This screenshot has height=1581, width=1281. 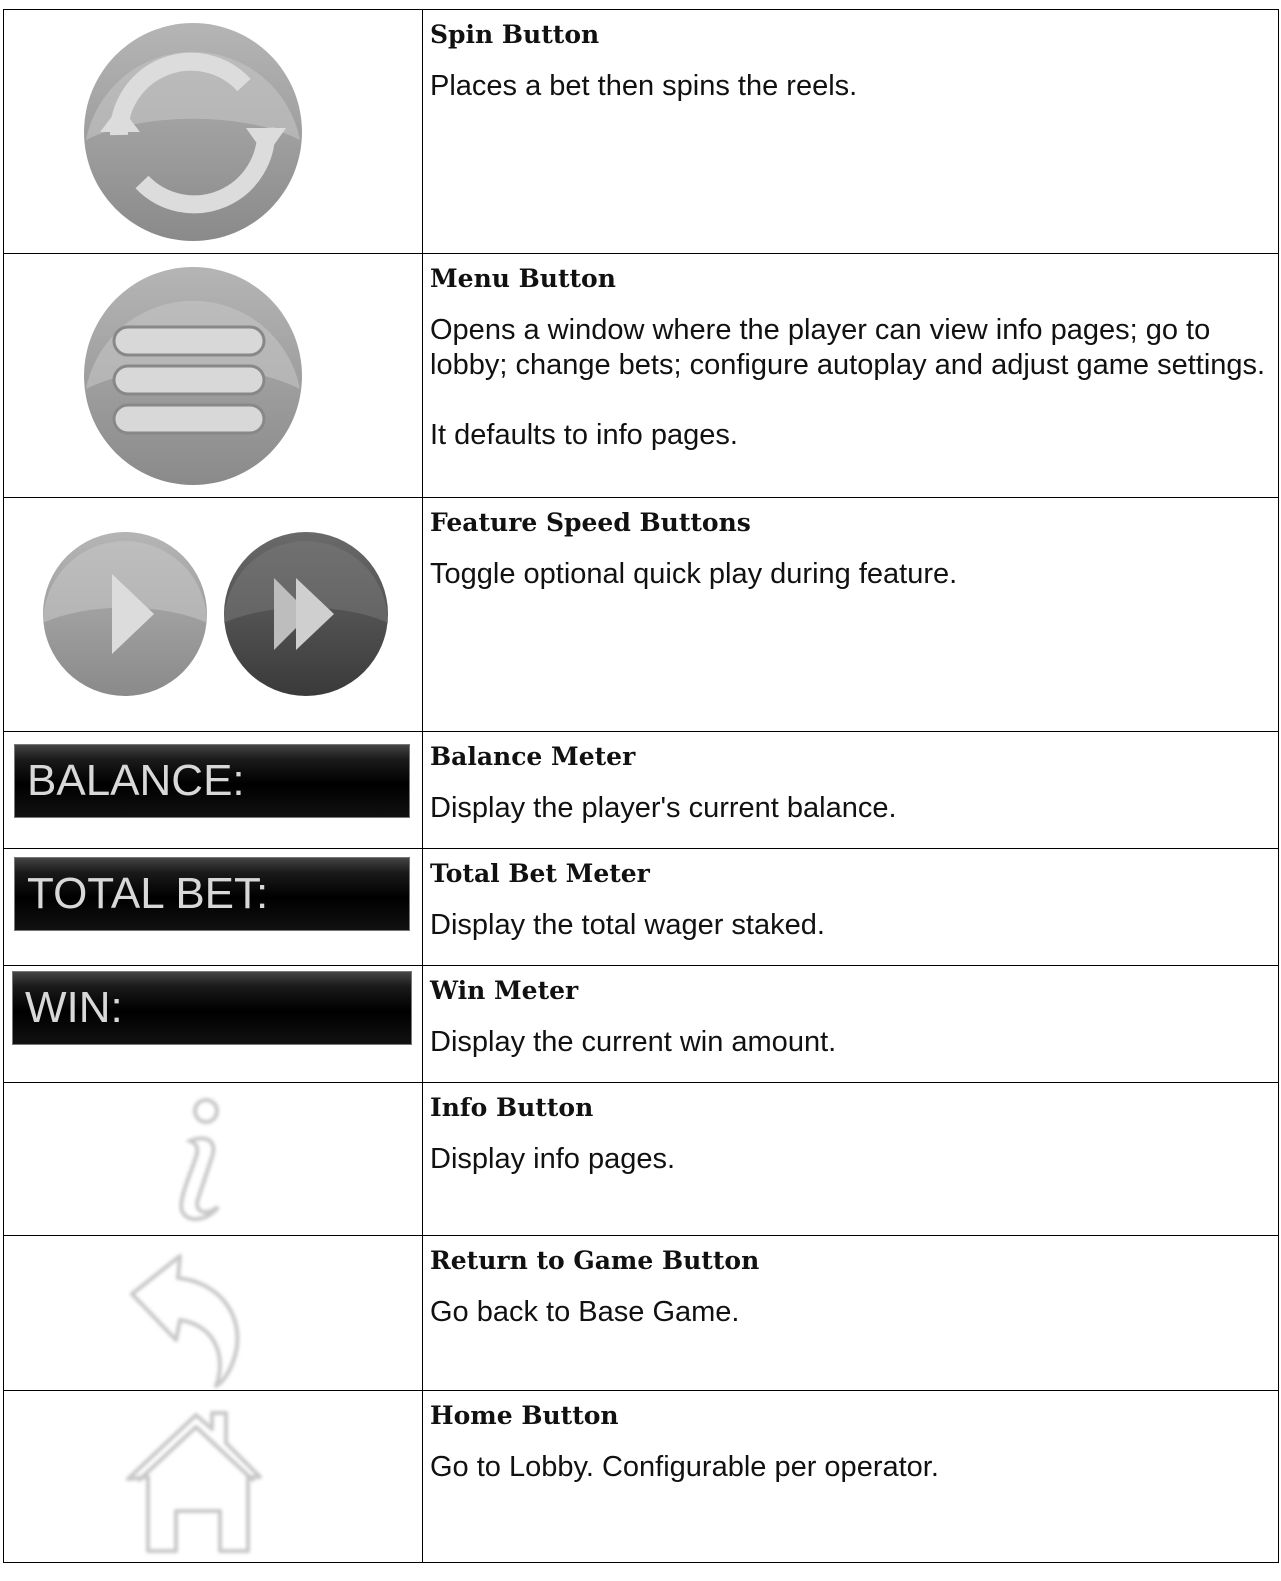 I want to click on win-meter: WIN:, so click(x=212, y=1008).